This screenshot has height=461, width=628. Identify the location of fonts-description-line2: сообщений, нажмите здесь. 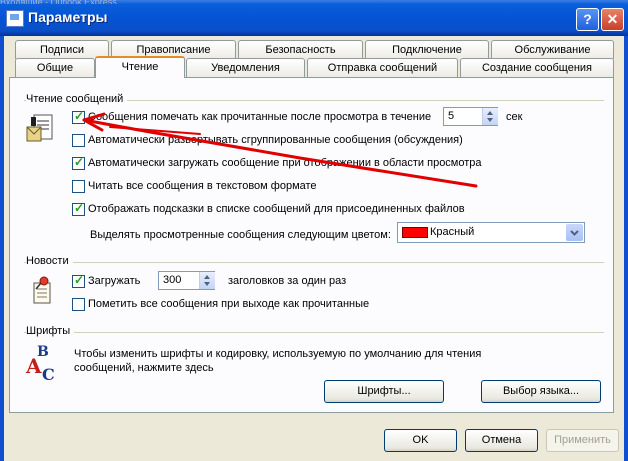
(144, 368).